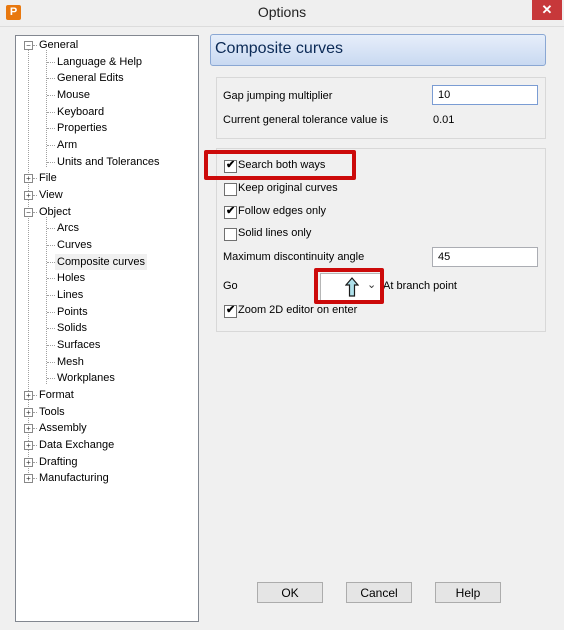 The width and height of the screenshot is (564, 630). Describe the element at coordinates (81, 111) in the screenshot. I see `tree-item-label: Keyboard` at that location.